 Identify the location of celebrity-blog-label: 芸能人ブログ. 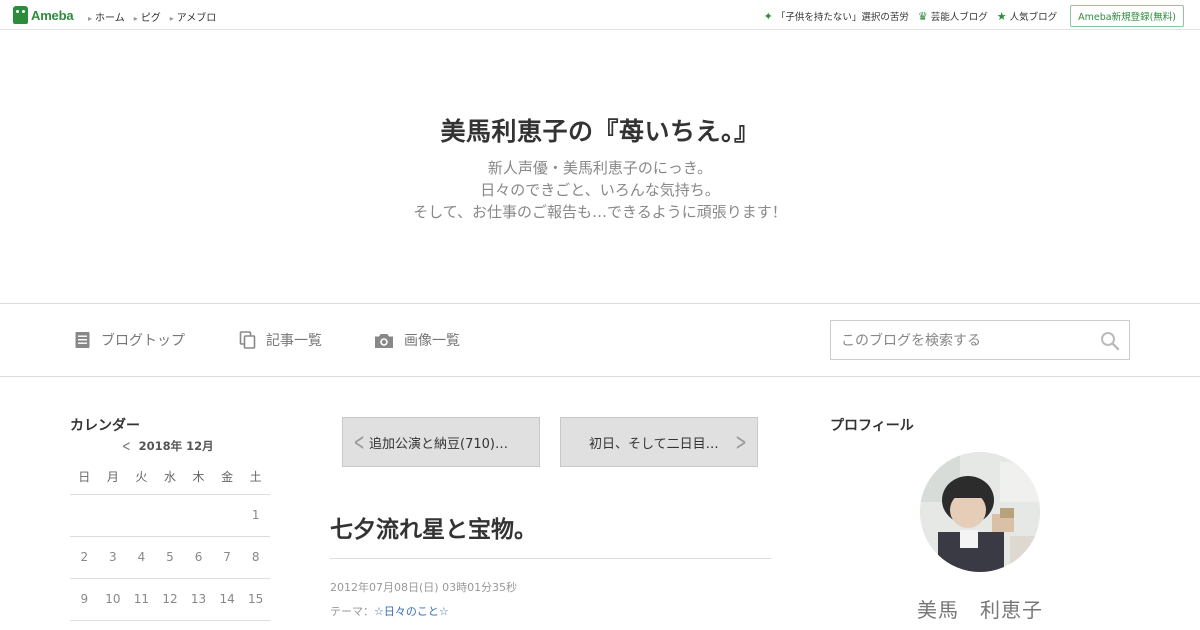
(959, 17).